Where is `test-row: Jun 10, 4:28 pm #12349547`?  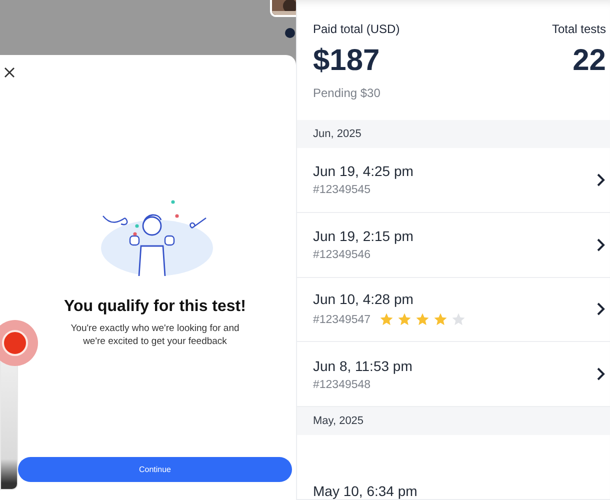 test-row: Jun 10, 4:28 pm #12349547 is located at coordinates (453, 310).